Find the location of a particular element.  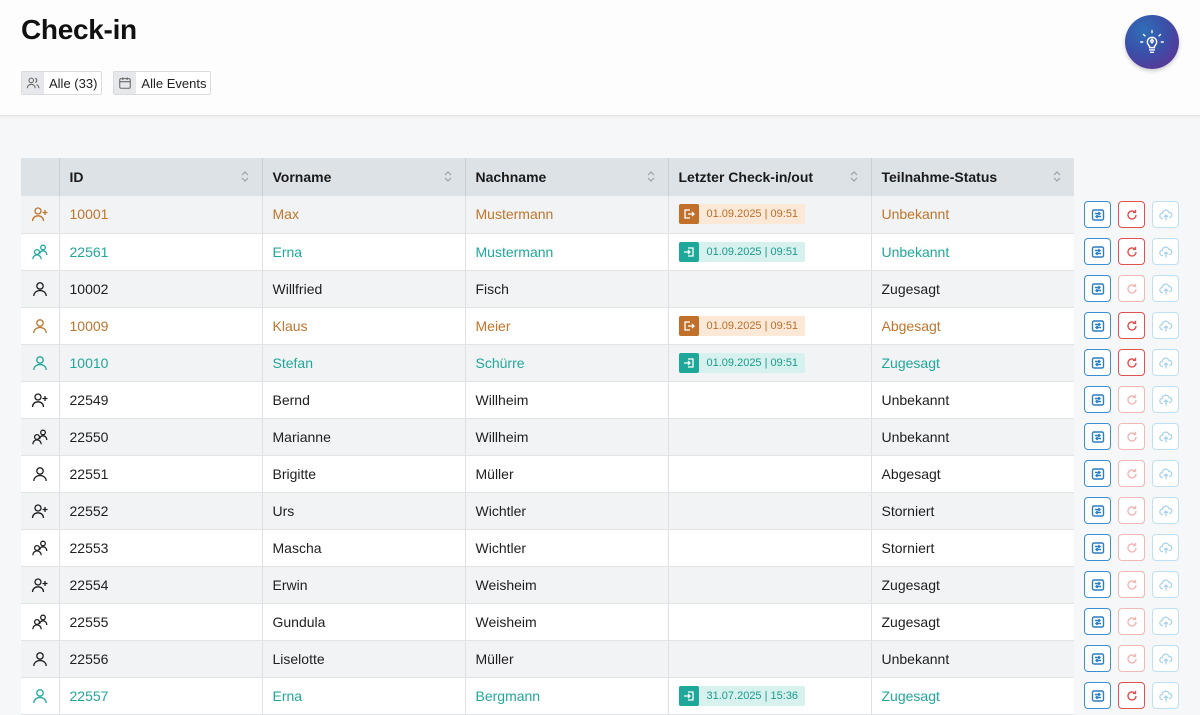

filter-all-button: Alle (33) is located at coordinates (62, 83).